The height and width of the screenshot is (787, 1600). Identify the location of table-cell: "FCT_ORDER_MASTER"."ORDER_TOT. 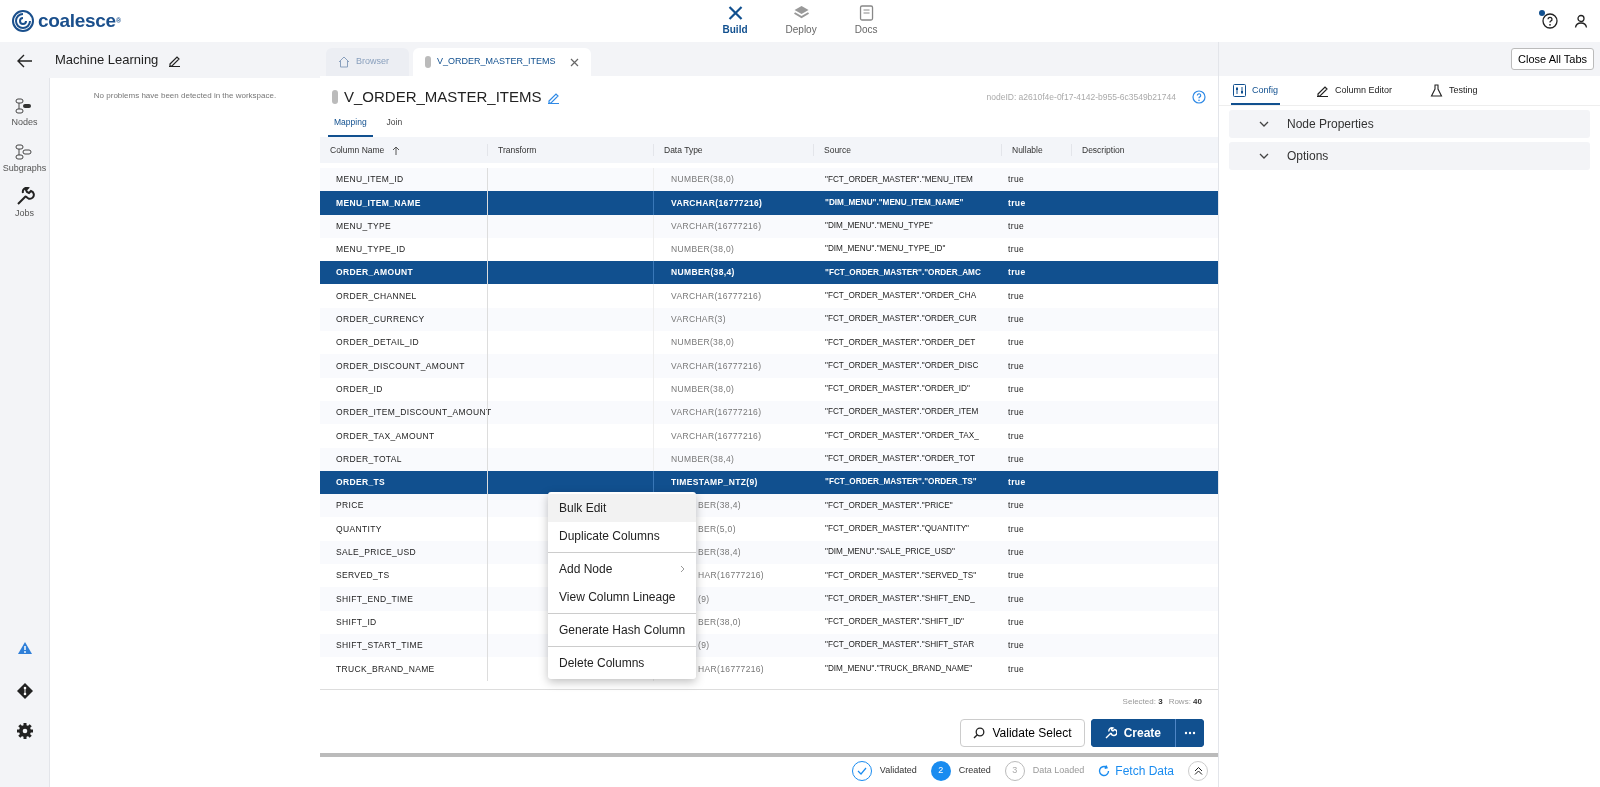
(900, 459).